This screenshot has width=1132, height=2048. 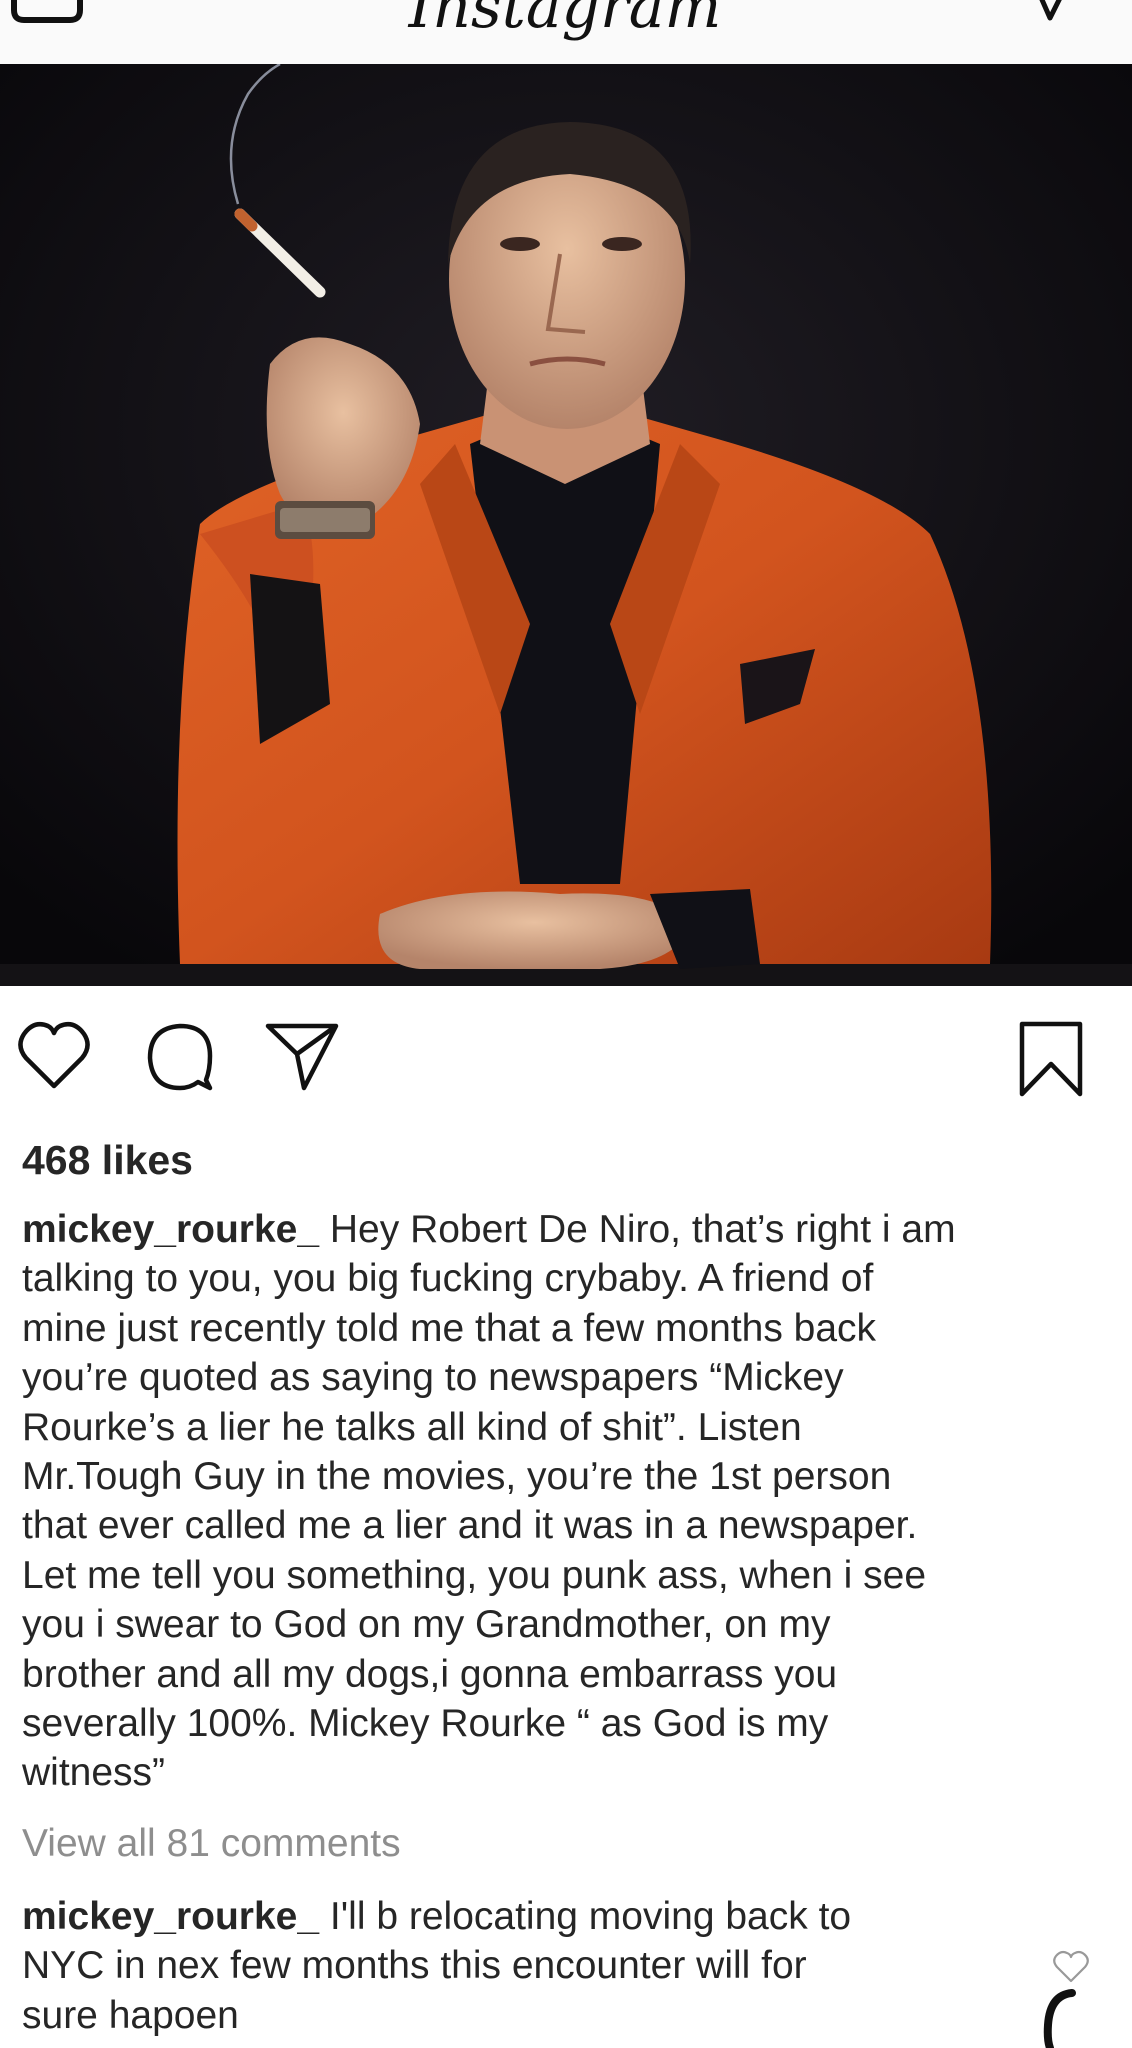 What do you see at coordinates (1059, 2018) in the screenshot?
I see `scribble-mark` at bounding box center [1059, 2018].